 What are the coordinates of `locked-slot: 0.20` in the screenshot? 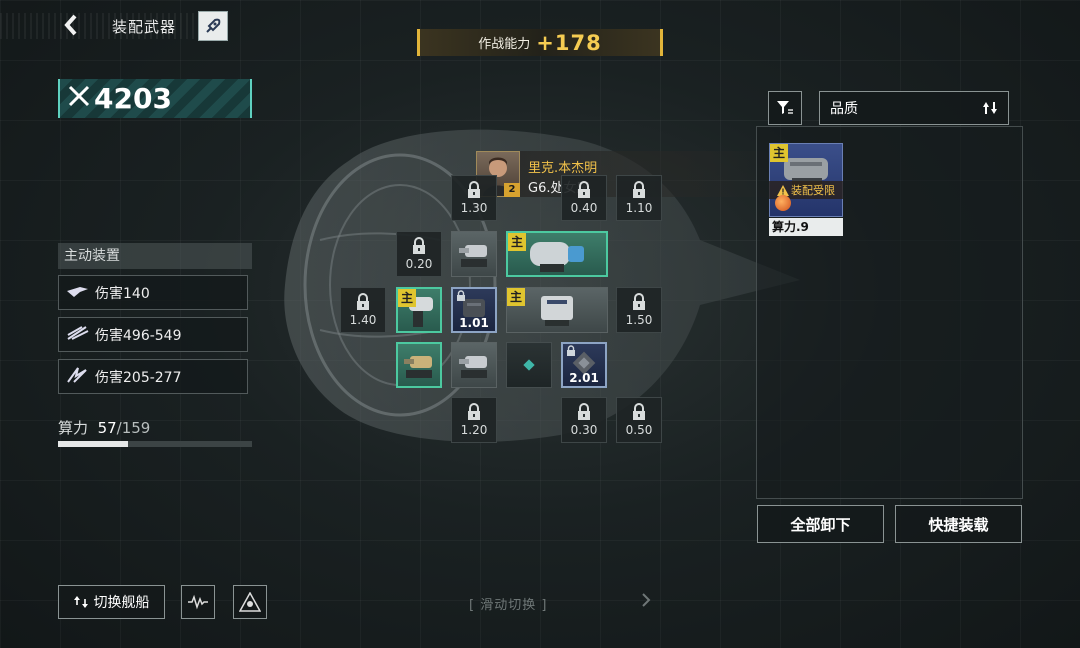 It's located at (419, 254).